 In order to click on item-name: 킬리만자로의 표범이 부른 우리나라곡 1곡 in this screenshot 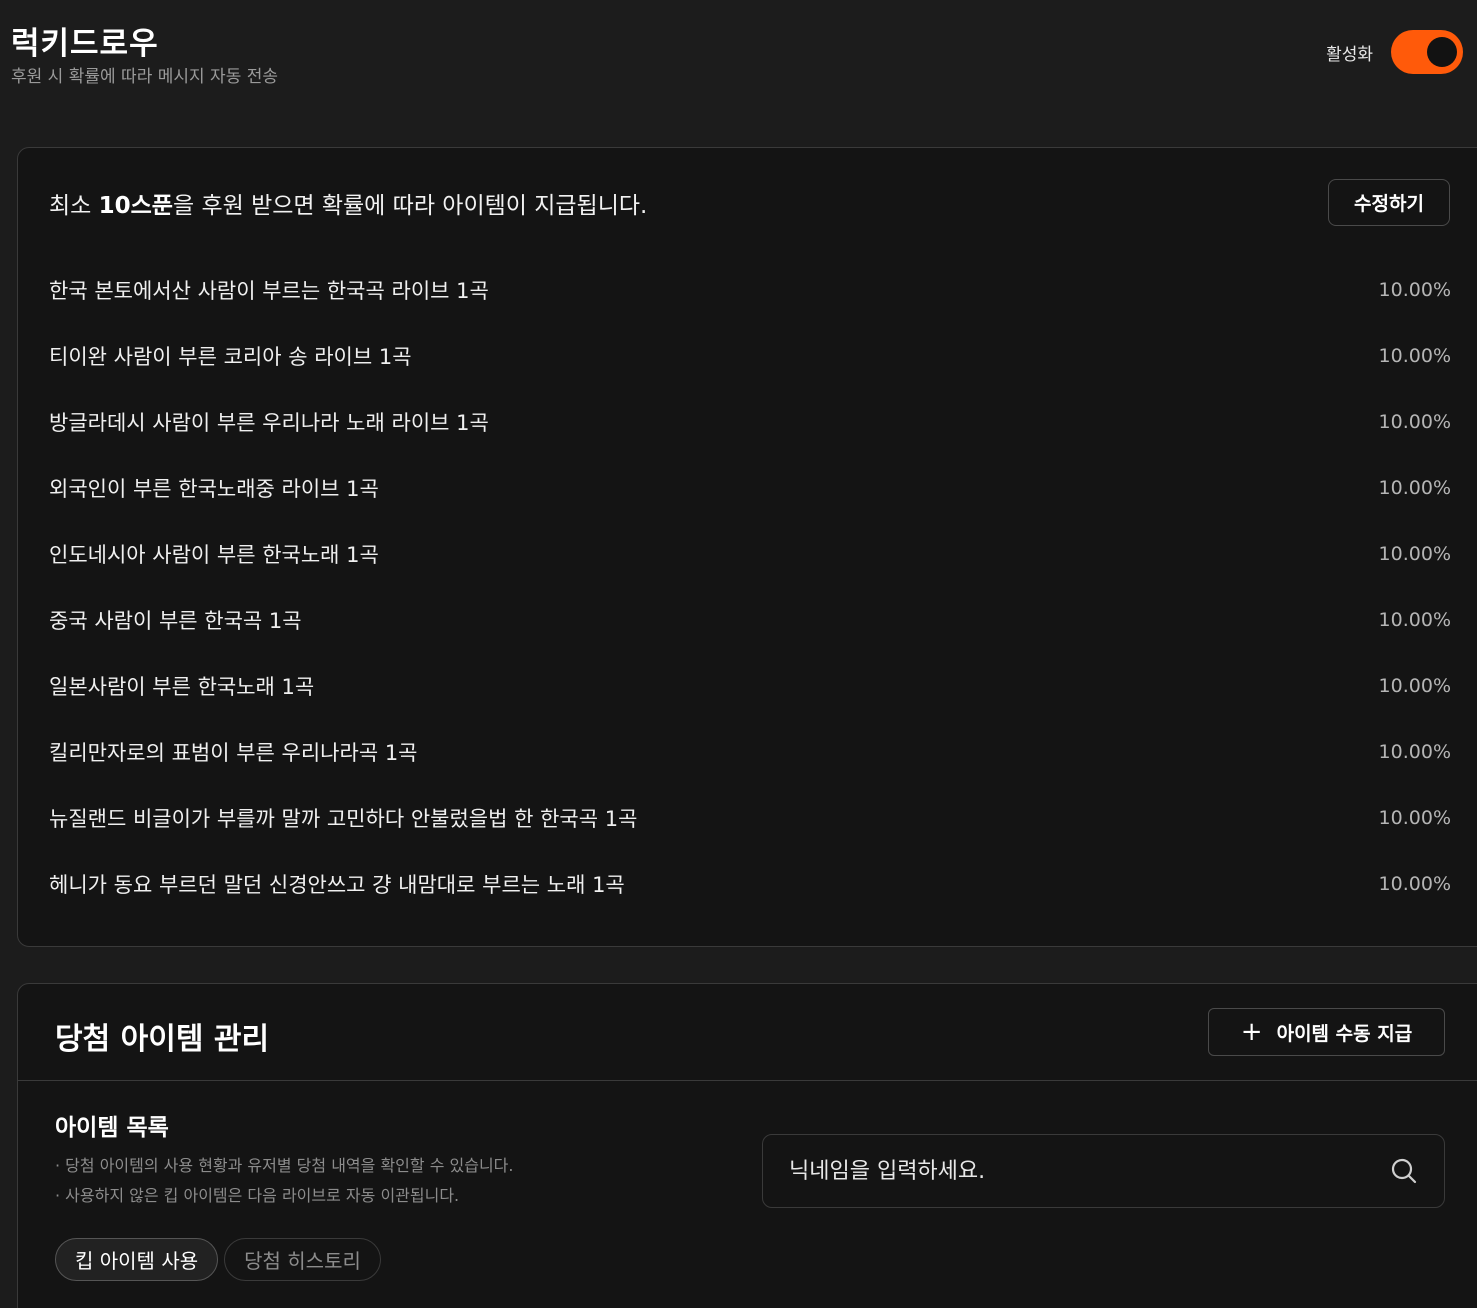, I will do `click(233, 753)`.